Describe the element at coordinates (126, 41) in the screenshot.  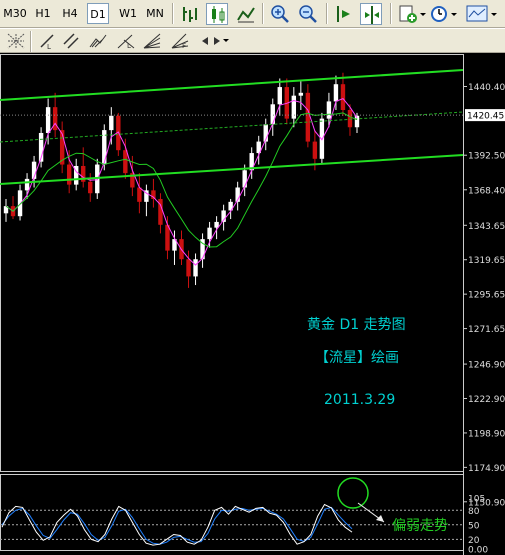
I see `gann-line-icon: L` at that location.